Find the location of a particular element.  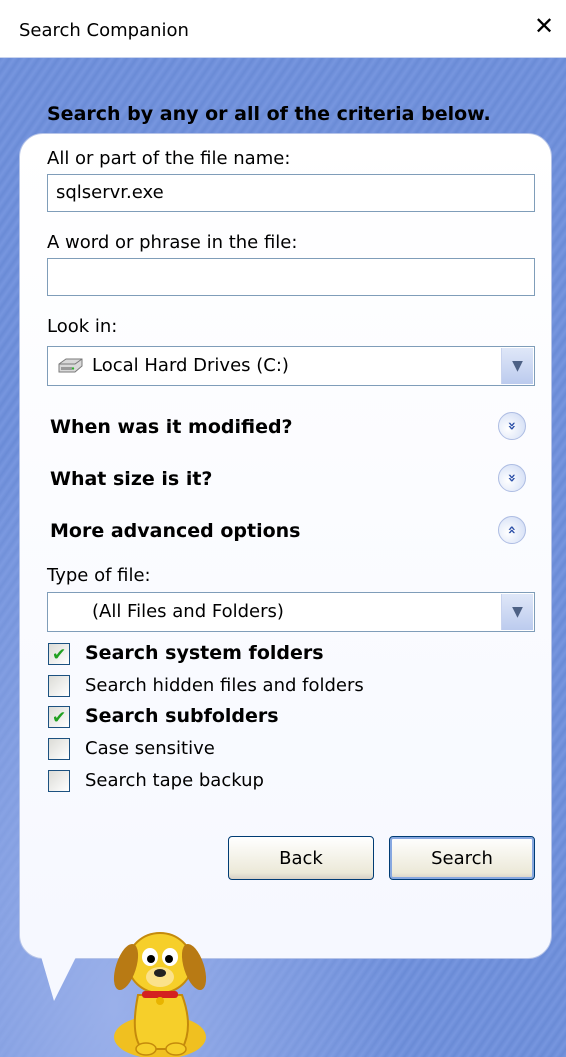

collapse-chevron-icon: » is located at coordinates (512, 530).